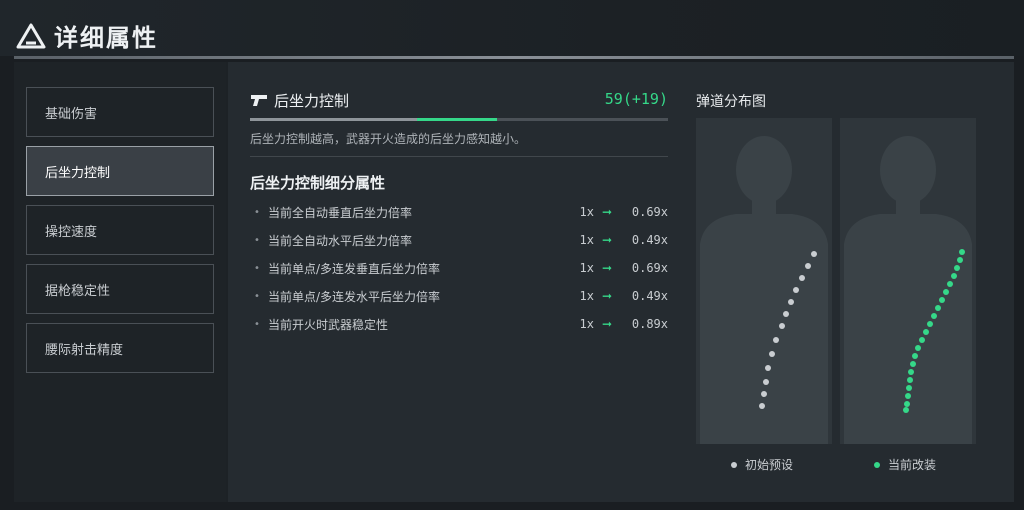 The height and width of the screenshot is (510, 1024). Describe the element at coordinates (259, 100) in the screenshot. I see `pistol-icon` at that location.